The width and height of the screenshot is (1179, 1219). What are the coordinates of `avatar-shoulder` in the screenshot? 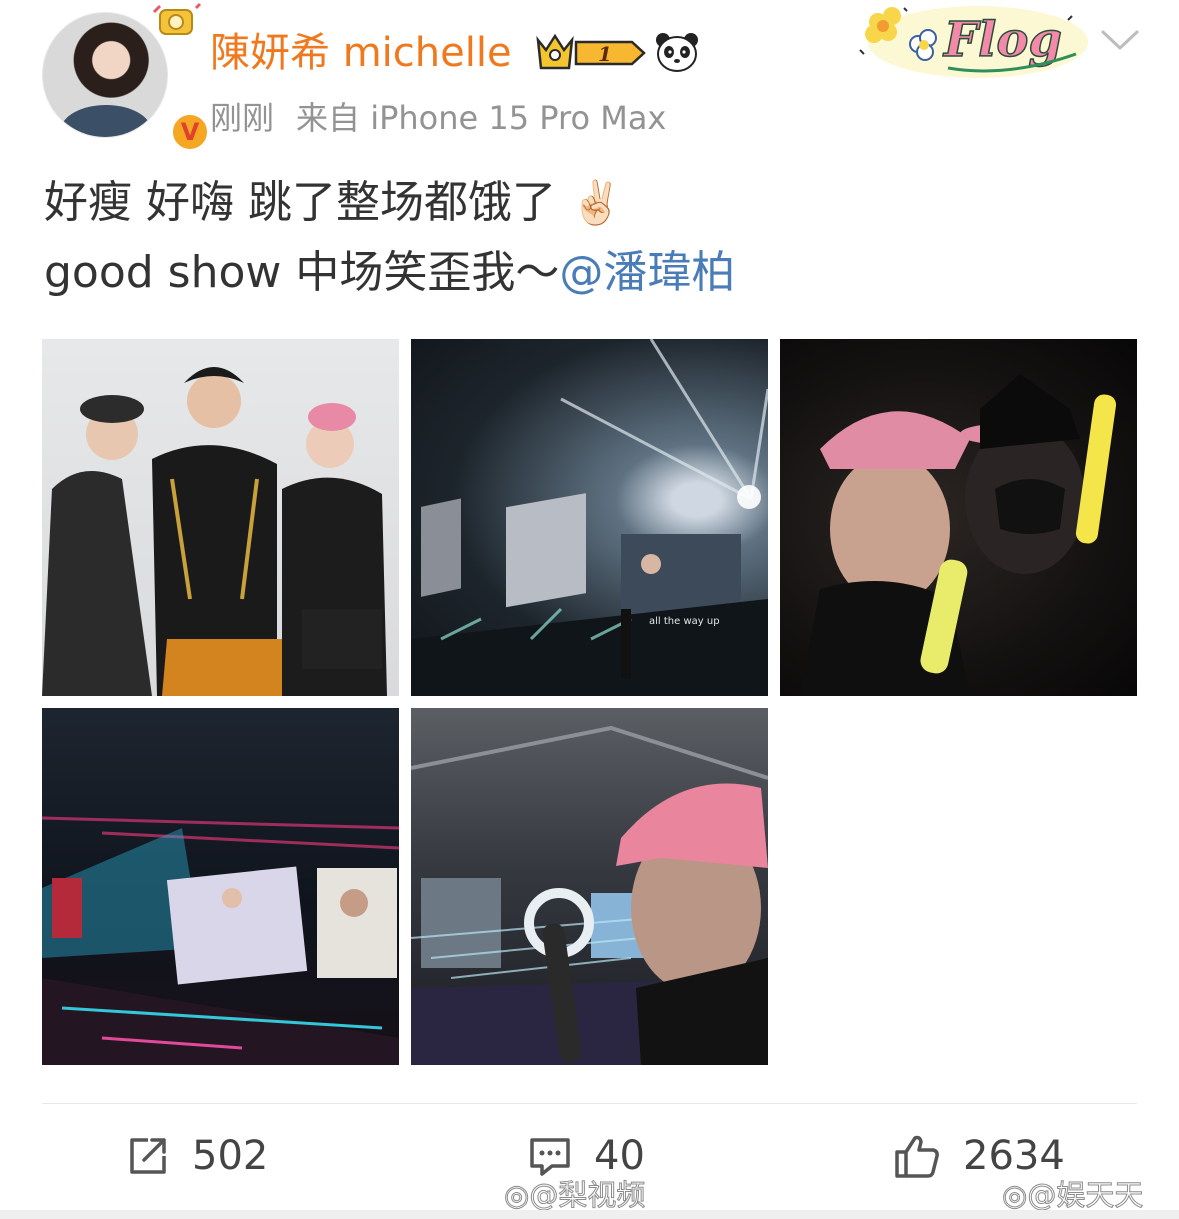 It's located at (106, 121).